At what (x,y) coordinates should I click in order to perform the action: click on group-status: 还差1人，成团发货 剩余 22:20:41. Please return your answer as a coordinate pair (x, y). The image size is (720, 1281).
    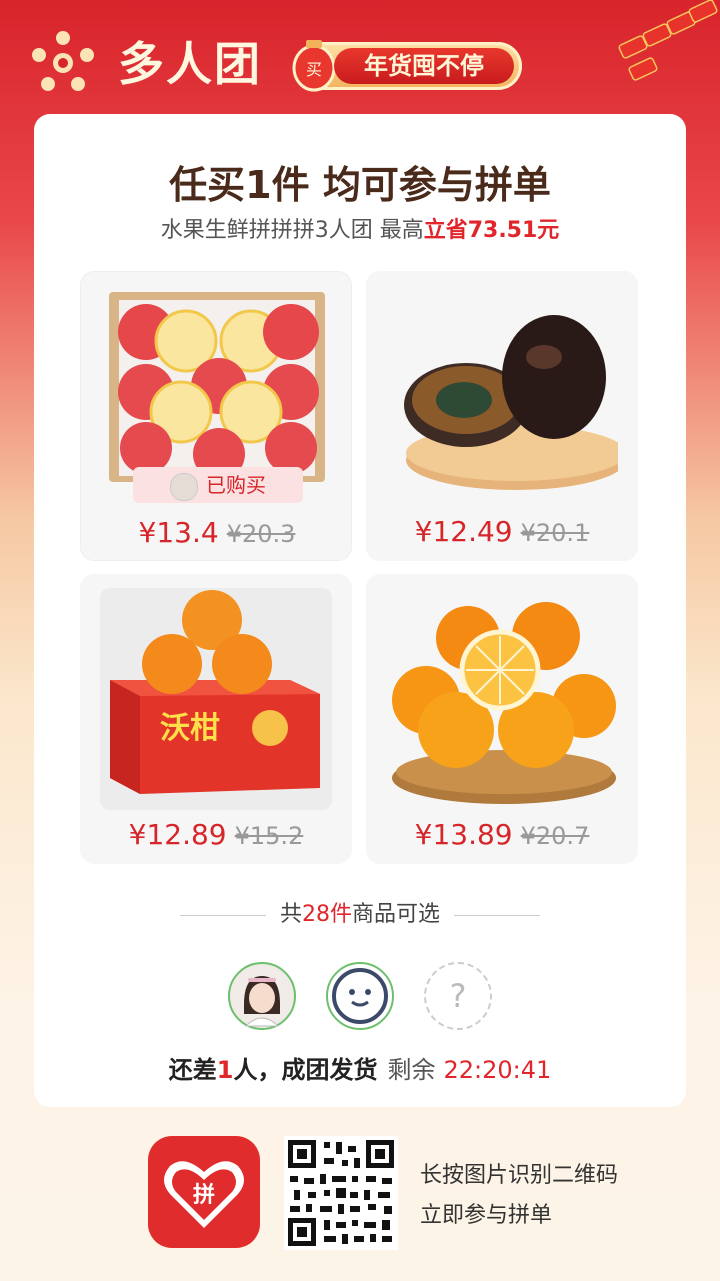
    Looking at the image, I should click on (360, 1067).